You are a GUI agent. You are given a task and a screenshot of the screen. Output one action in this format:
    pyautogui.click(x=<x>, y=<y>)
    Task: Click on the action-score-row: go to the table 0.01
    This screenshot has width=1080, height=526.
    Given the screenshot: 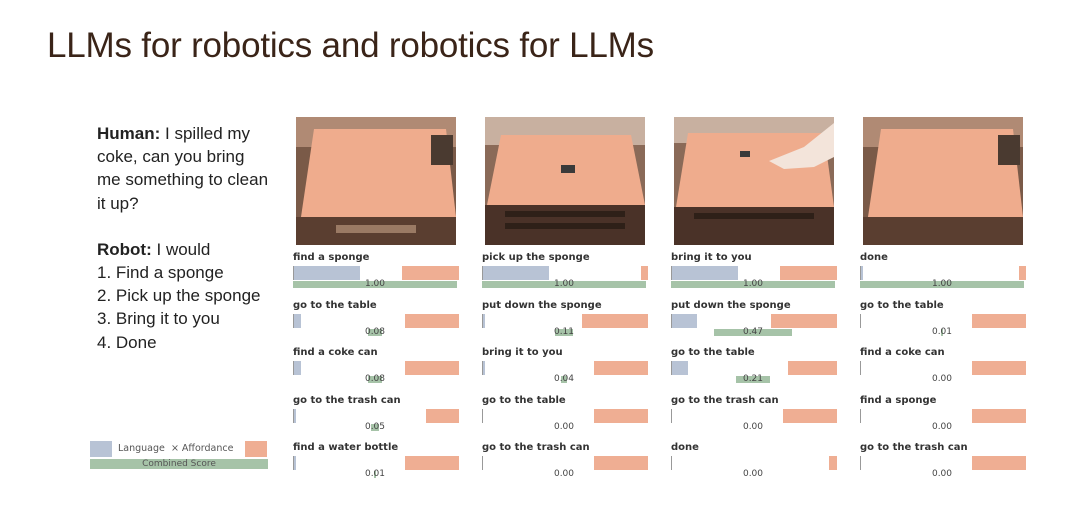 What is the action you would take?
    pyautogui.click(x=943, y=321)
    